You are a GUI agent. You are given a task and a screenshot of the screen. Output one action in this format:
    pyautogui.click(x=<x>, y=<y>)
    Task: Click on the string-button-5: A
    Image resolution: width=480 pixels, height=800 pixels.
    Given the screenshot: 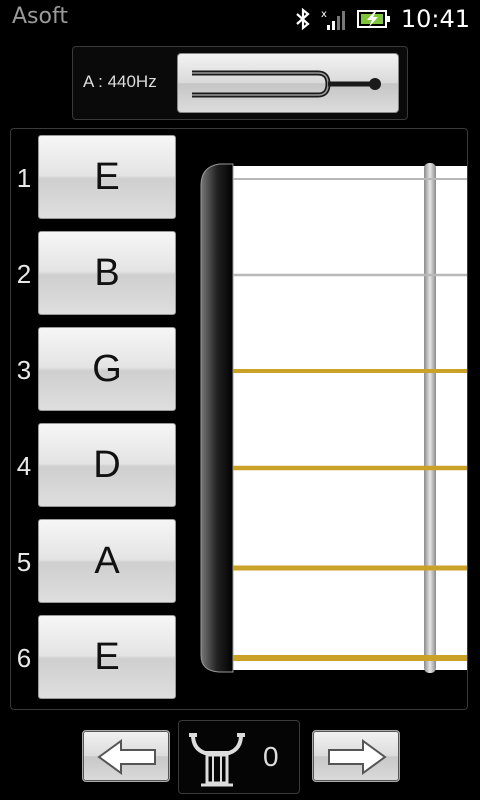 What is the action you would take?
    pyautogui.click(x=107, y=561)
    